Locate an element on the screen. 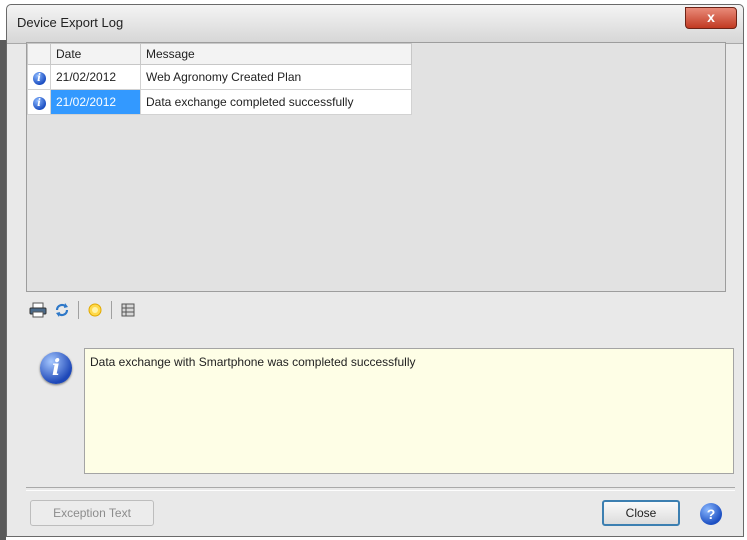  table-row: i 21/02/2012 Web Agronomy Created Plan is located at coordinates (219, 77).